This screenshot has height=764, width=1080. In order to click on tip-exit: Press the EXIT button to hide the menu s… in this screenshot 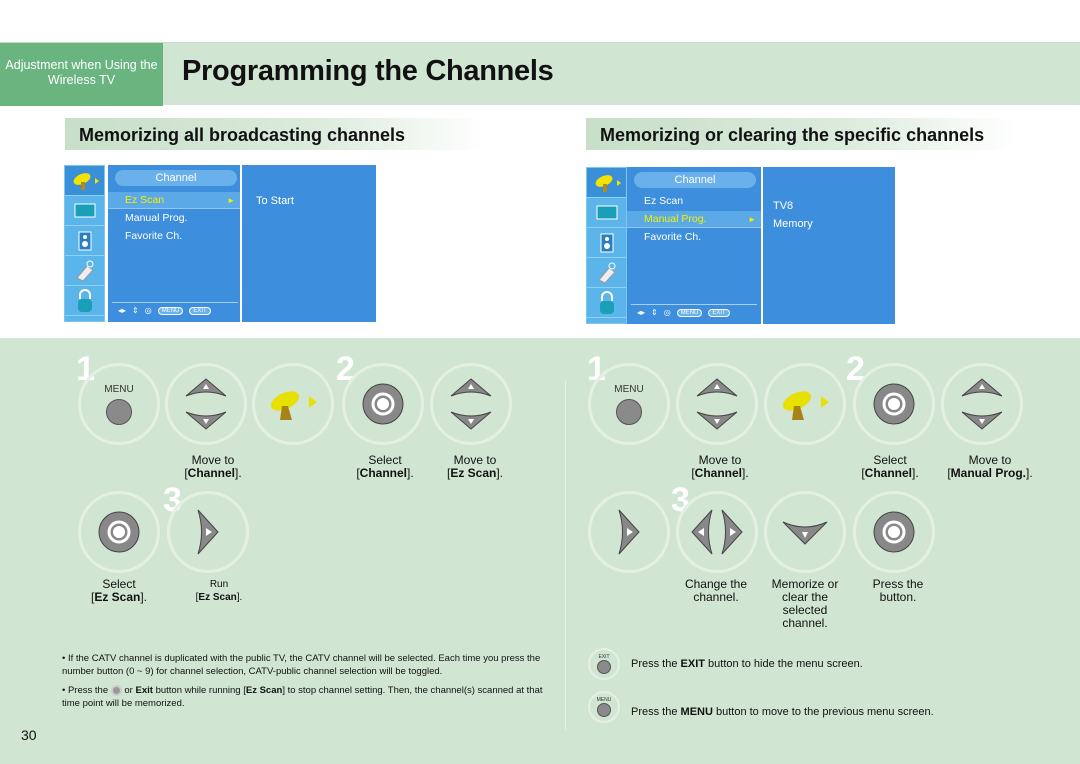, I will do `click(747, 664)`.